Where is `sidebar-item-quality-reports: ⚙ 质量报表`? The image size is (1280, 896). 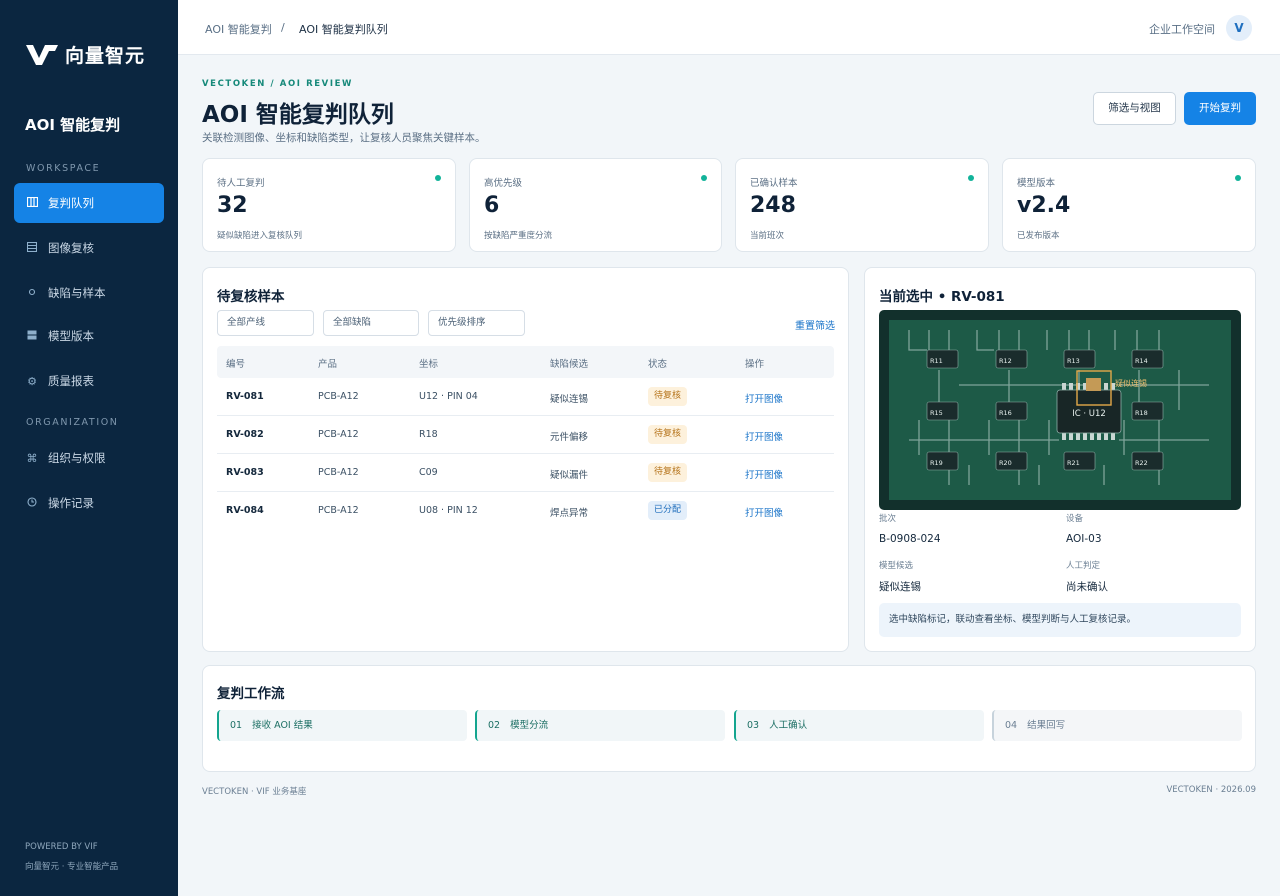
sidebar-item-quality-reports: ⚙ 质量报表 is located at coordinates (89, 381).